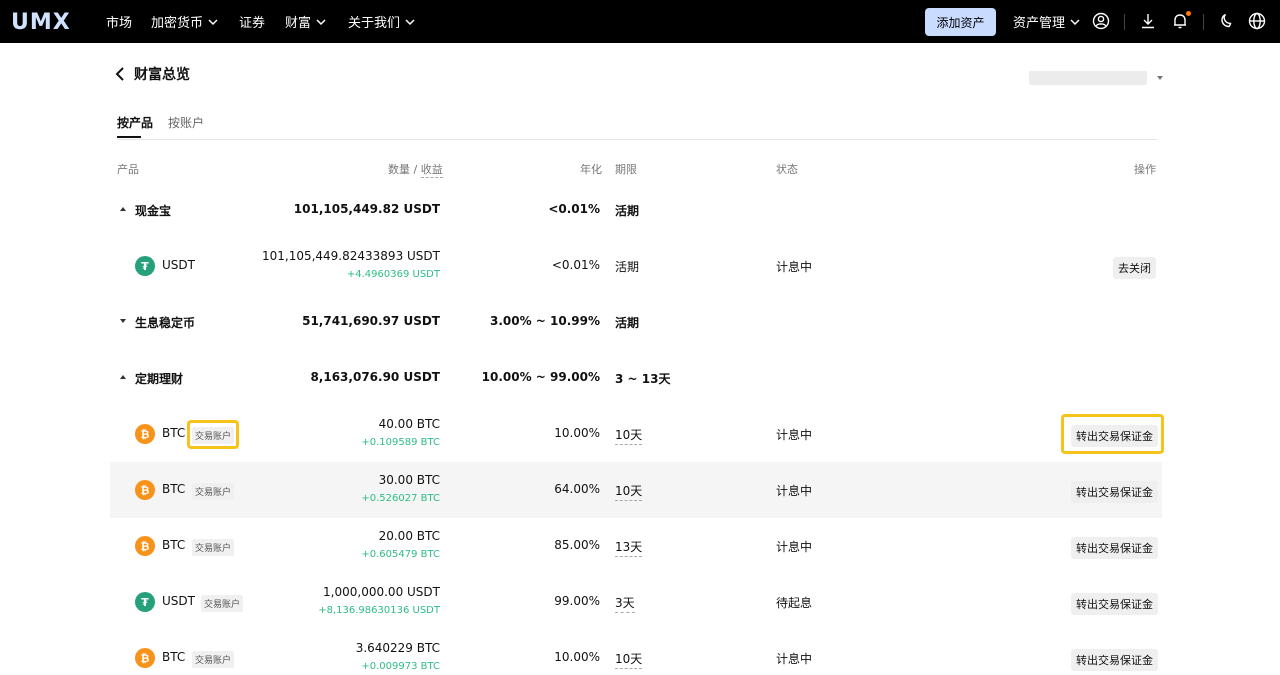  Describe the element at coordinates (625, 603) in the screenshot. I see `term: 3天` at that location.